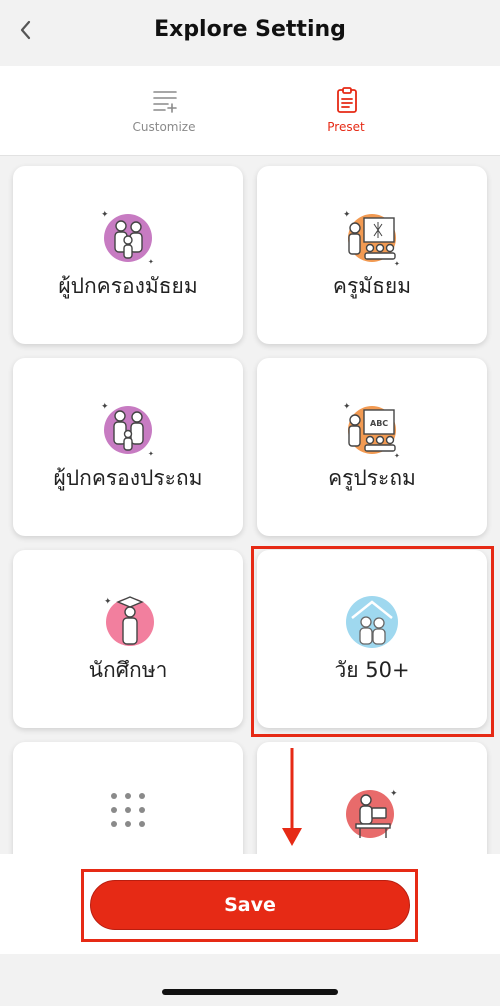  Describe the element at coordinates (250, 111) in the screenshot. I see `tab-bar: Customize Preset` at that location.